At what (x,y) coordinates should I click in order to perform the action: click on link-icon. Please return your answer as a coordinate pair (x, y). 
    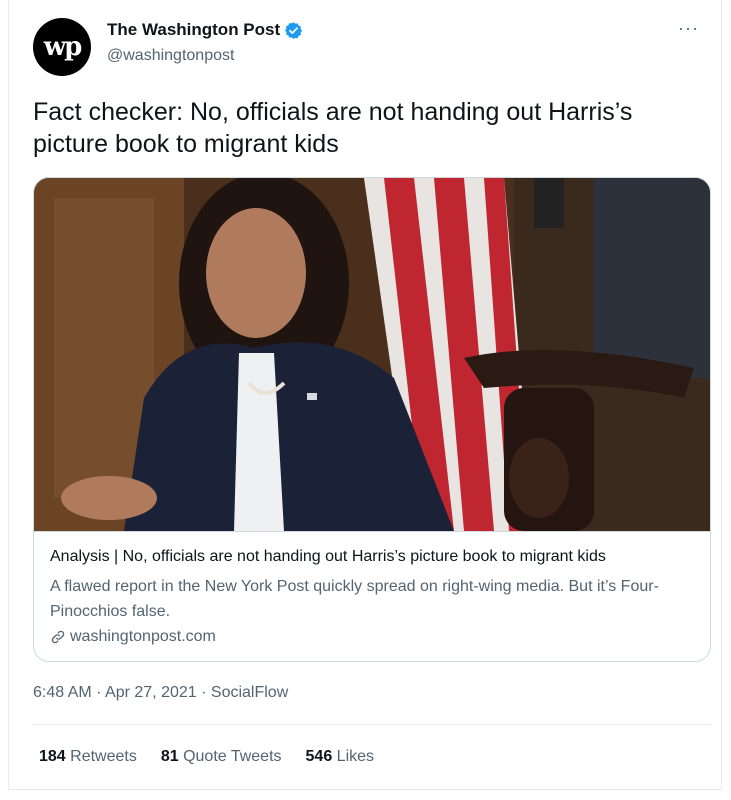
    Looking at the image, I should click on (58, 637).